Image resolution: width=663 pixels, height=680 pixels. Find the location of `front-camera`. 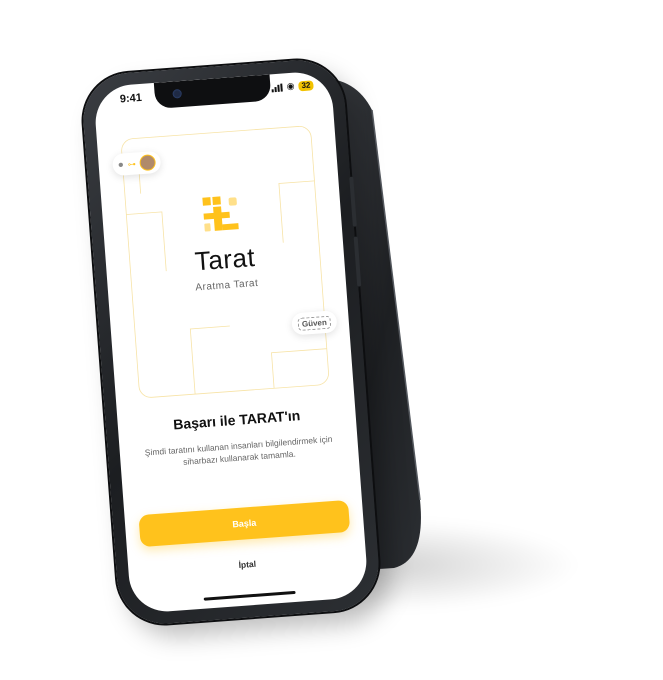

front-camera is located at coordinates (177, 93).